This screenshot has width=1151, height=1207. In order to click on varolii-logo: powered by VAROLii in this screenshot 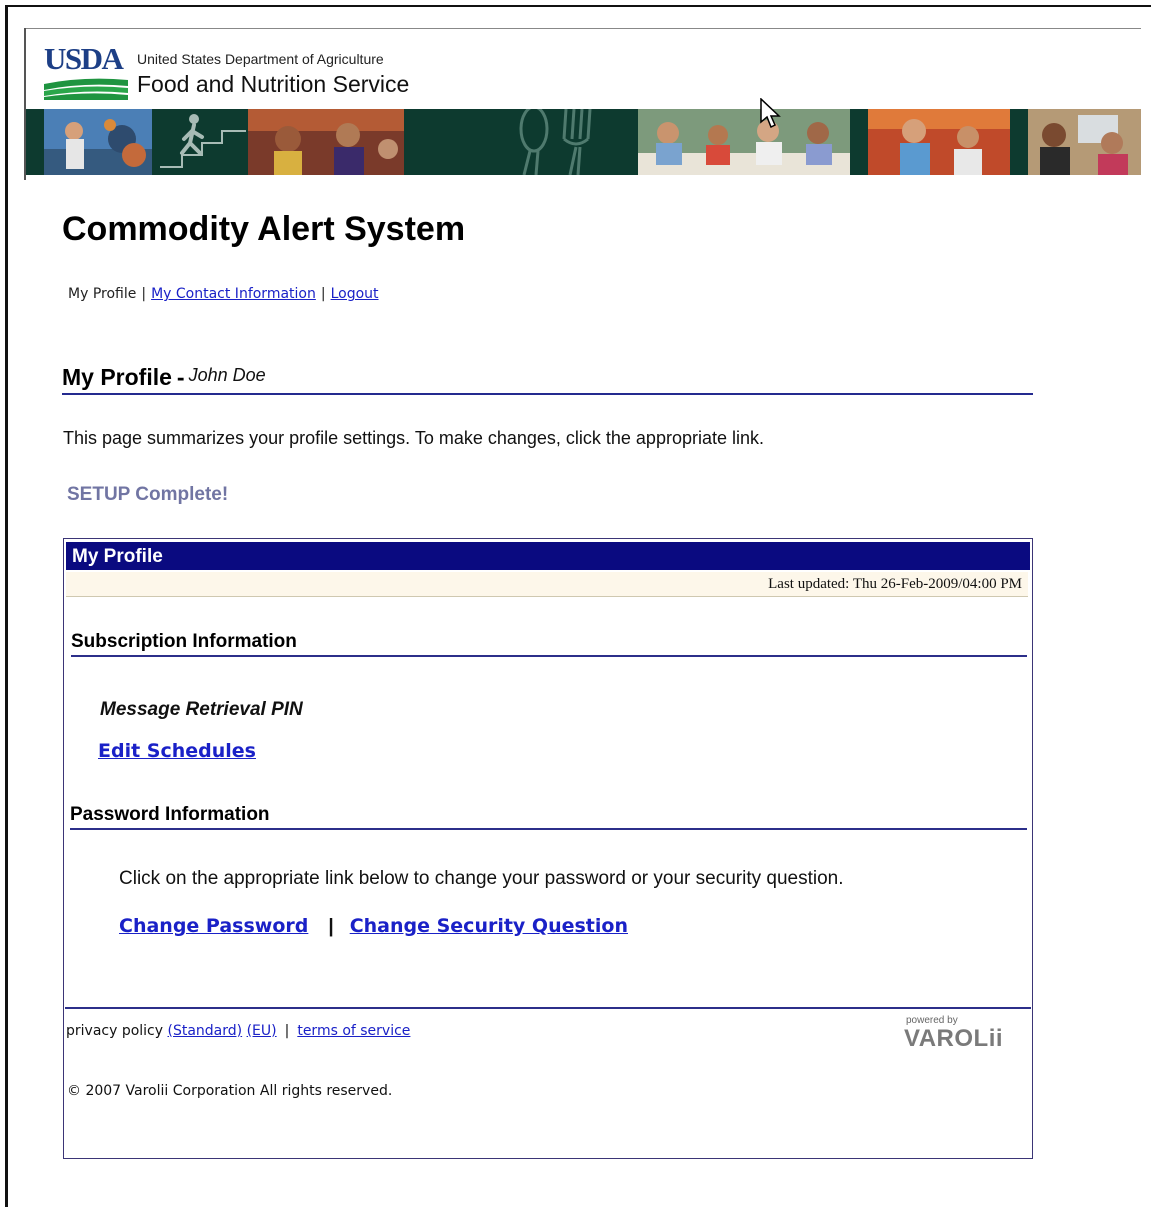, I will do `click(967, 1033)`.